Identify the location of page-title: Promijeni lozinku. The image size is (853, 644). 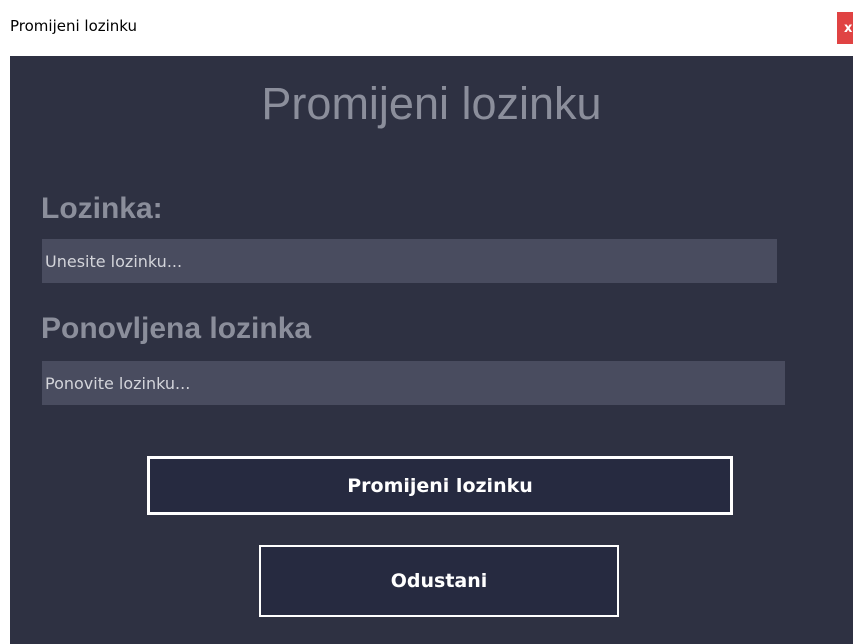
(431, 103).